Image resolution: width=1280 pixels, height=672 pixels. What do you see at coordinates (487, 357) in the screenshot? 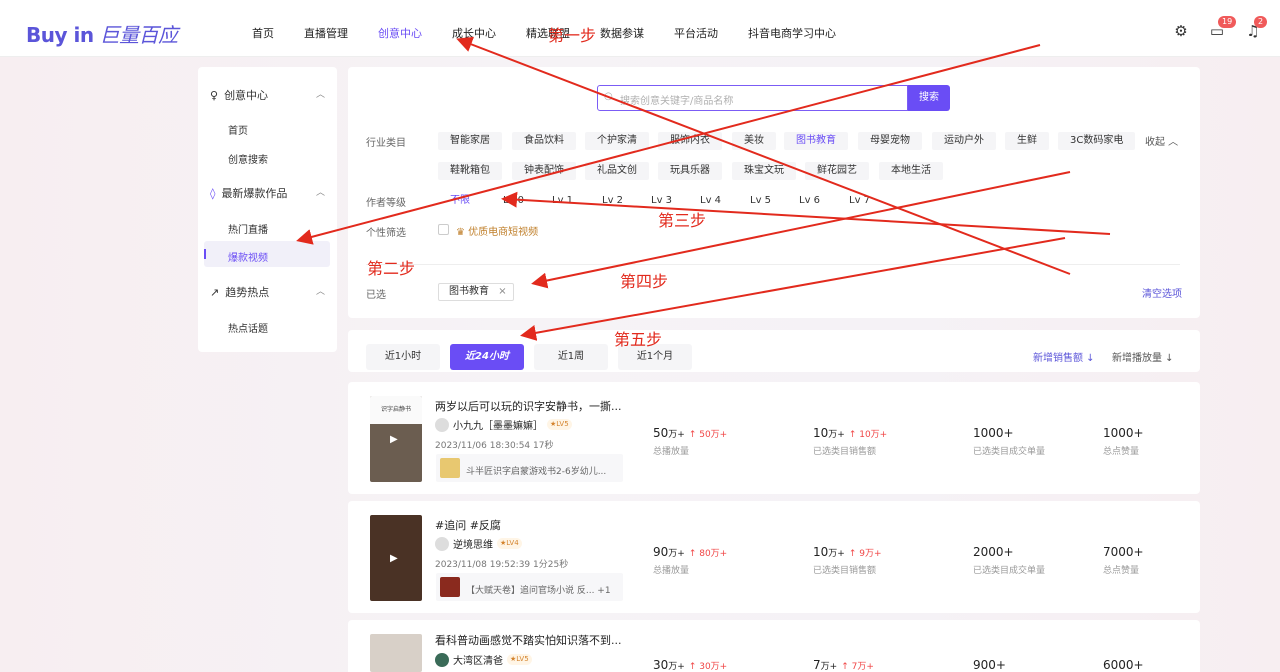
I see `time-24h-button: 近24小时` at bounding box center [487, 357].